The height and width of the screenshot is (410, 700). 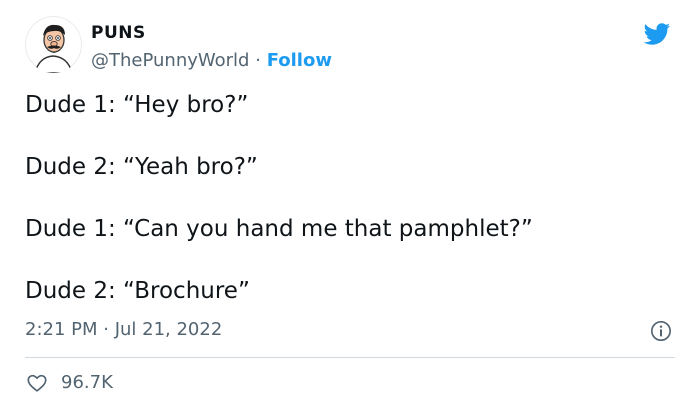 What do you see at coordinates (87, 382) in the screenshot?
I see `like-count: 96.7K` at bounding box center [87, 382].